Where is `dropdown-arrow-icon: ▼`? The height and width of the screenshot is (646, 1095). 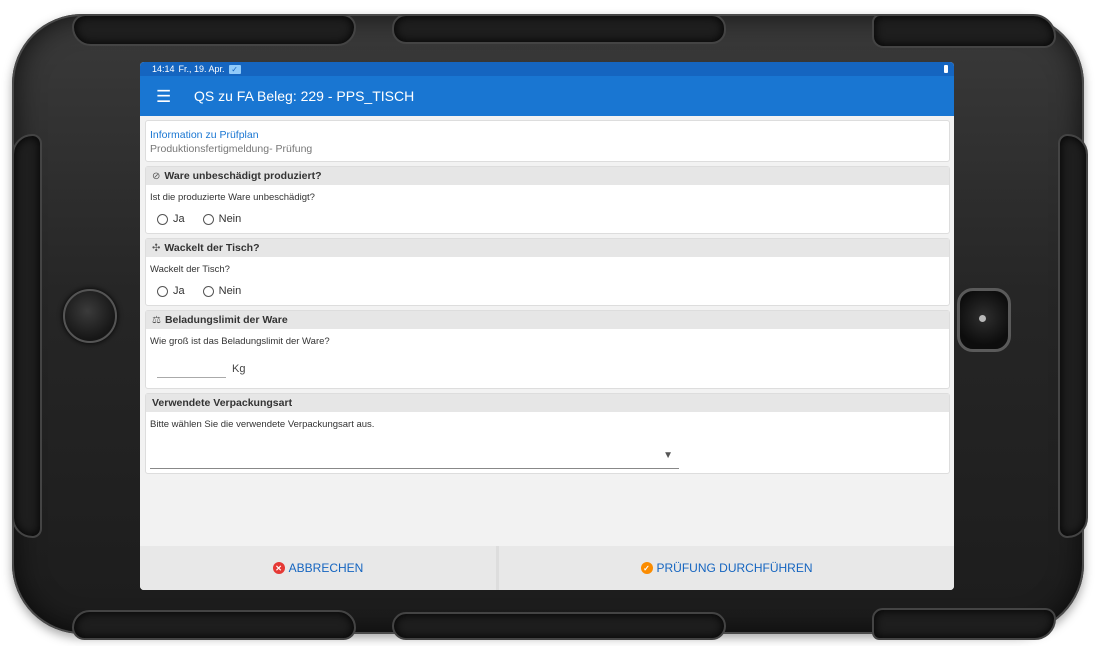
dropdown-arrow-icon: ▼ is located at coordinates (668, 455).